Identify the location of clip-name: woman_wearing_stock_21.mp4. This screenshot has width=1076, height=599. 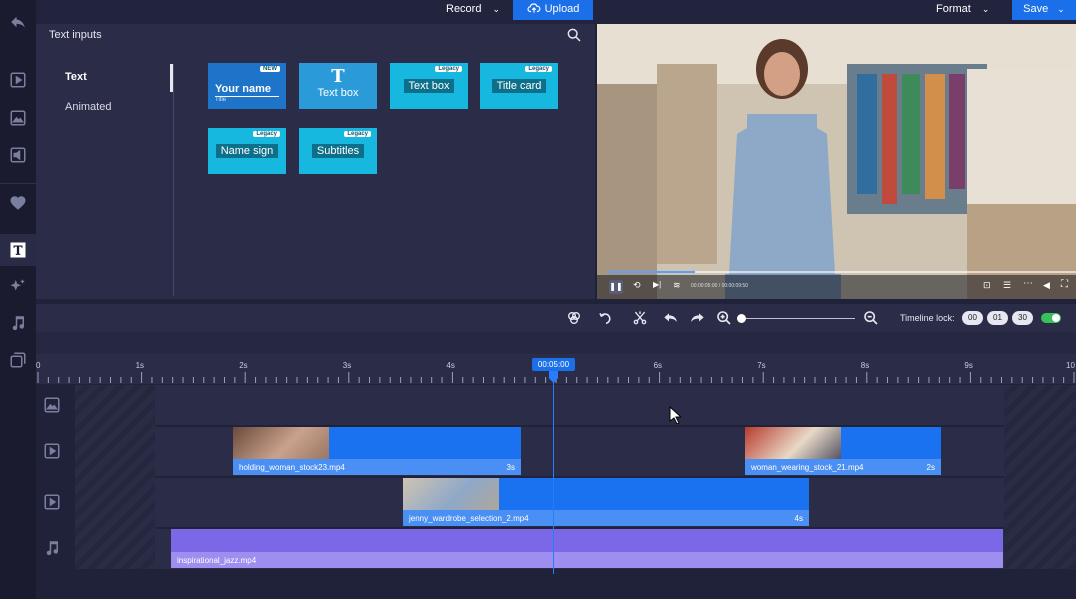
(807, 467).